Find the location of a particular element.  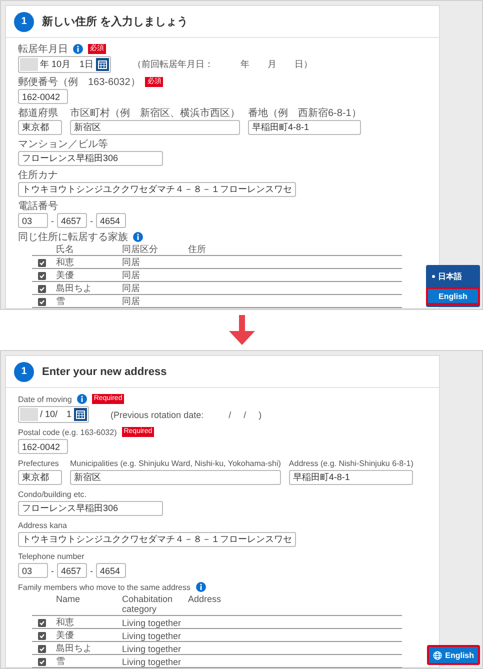

globe-icon is located at coordinates (437, 655).